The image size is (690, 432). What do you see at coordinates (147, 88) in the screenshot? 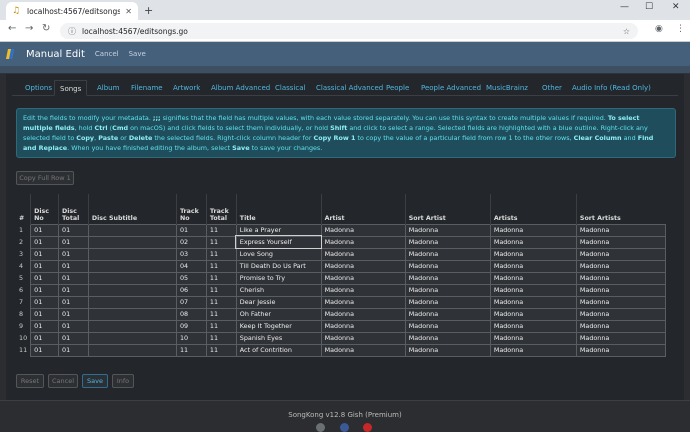
I see `tab-filename: Filename` at bounding box center [147, 88].